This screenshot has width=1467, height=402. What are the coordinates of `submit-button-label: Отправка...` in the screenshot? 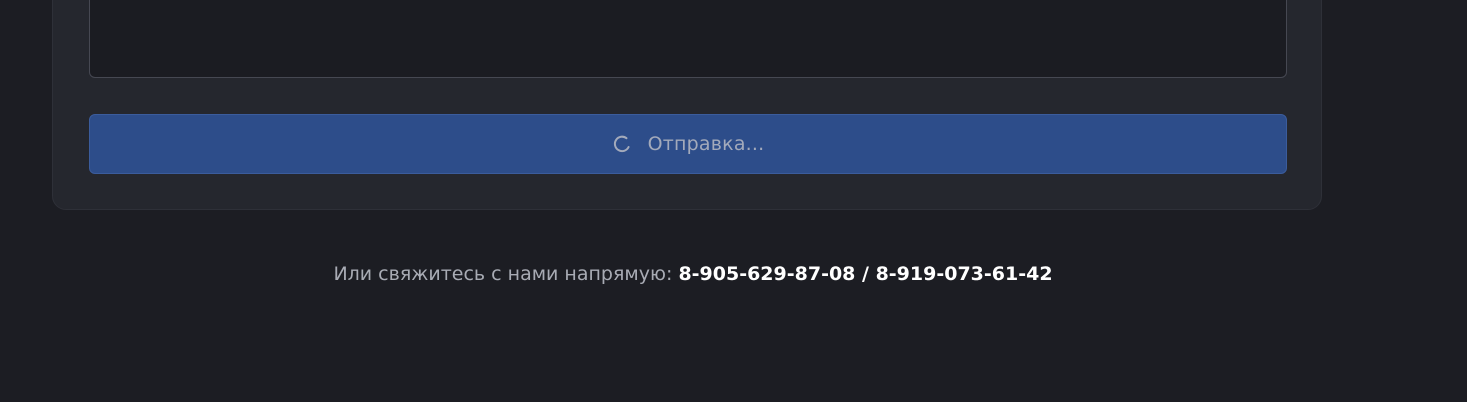 It's located at (706, 144).